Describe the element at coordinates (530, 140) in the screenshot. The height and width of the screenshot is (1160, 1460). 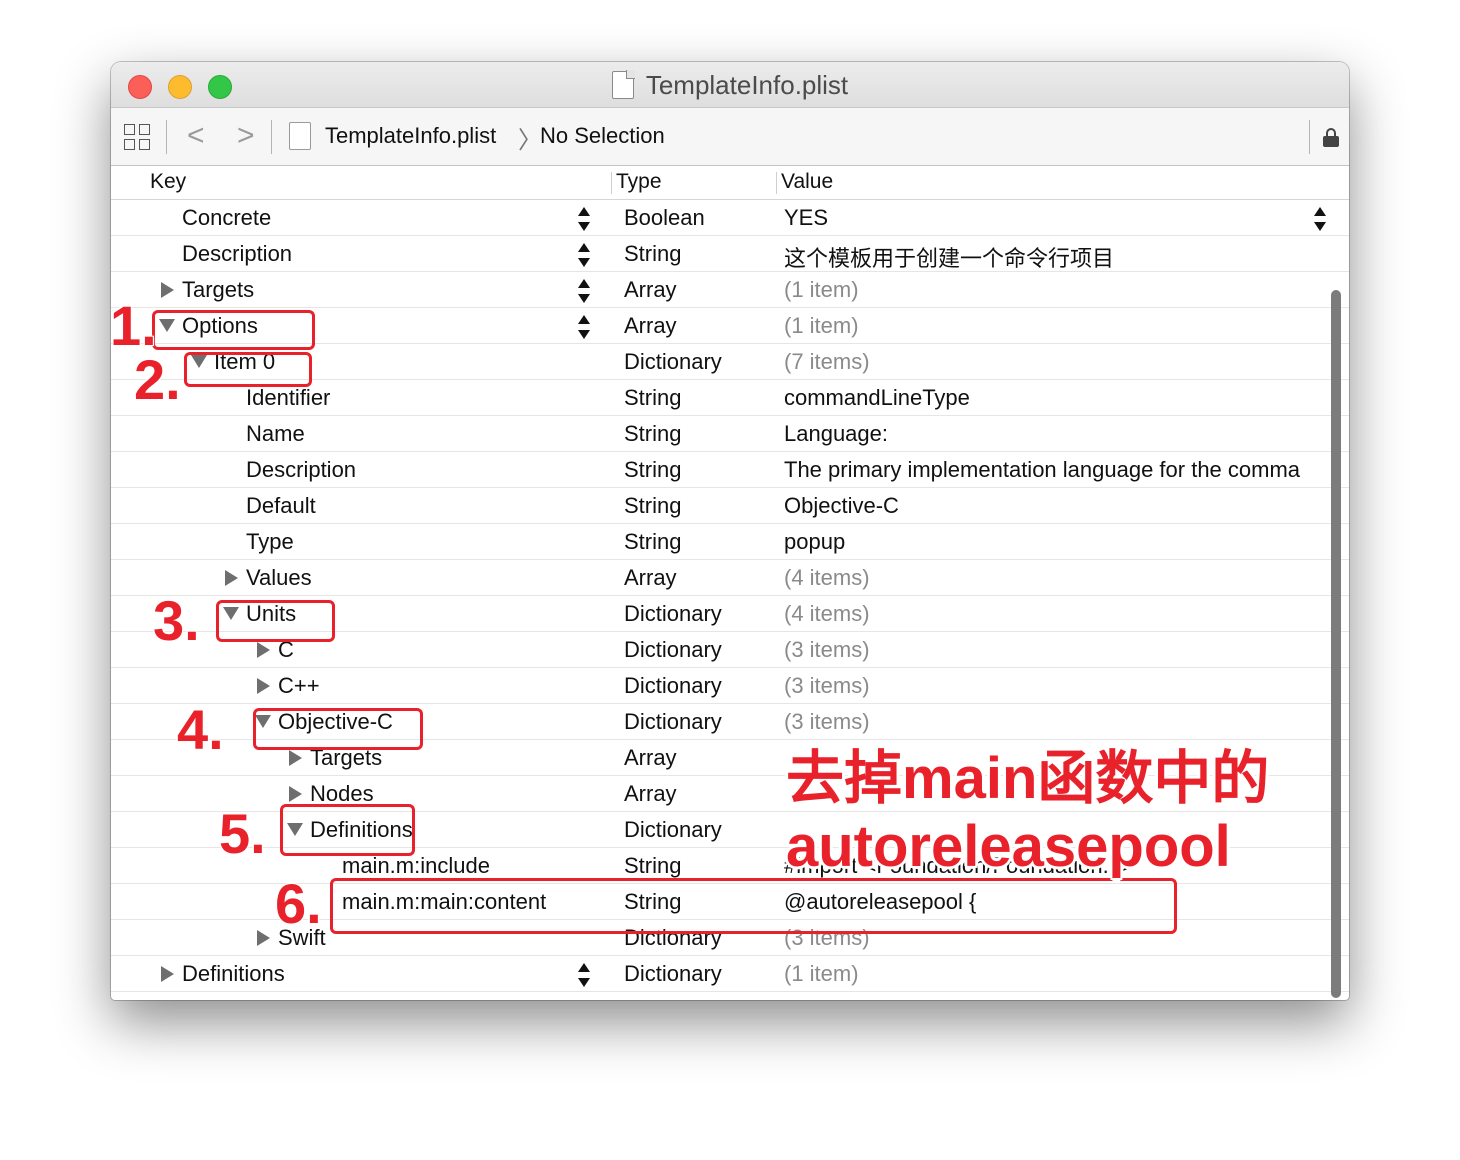
I see `breadcrumb-chevron-icon: 〉` at that location.